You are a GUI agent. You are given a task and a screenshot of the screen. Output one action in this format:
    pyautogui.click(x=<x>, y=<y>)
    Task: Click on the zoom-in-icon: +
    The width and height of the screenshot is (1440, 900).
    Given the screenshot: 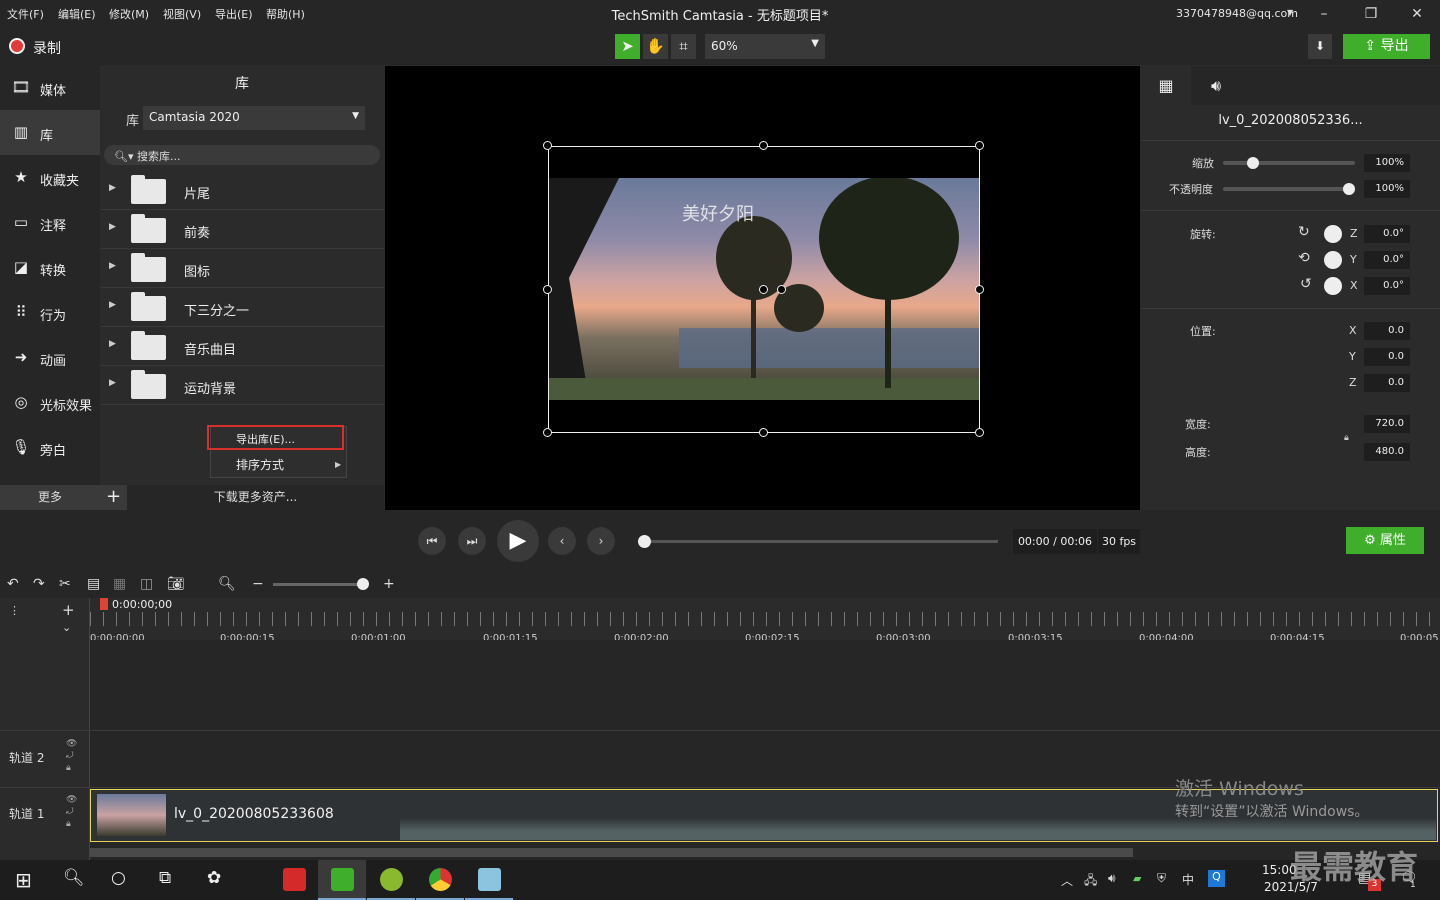 What is the action you would take?
    pyautogui.click(x=389, y=584)
    